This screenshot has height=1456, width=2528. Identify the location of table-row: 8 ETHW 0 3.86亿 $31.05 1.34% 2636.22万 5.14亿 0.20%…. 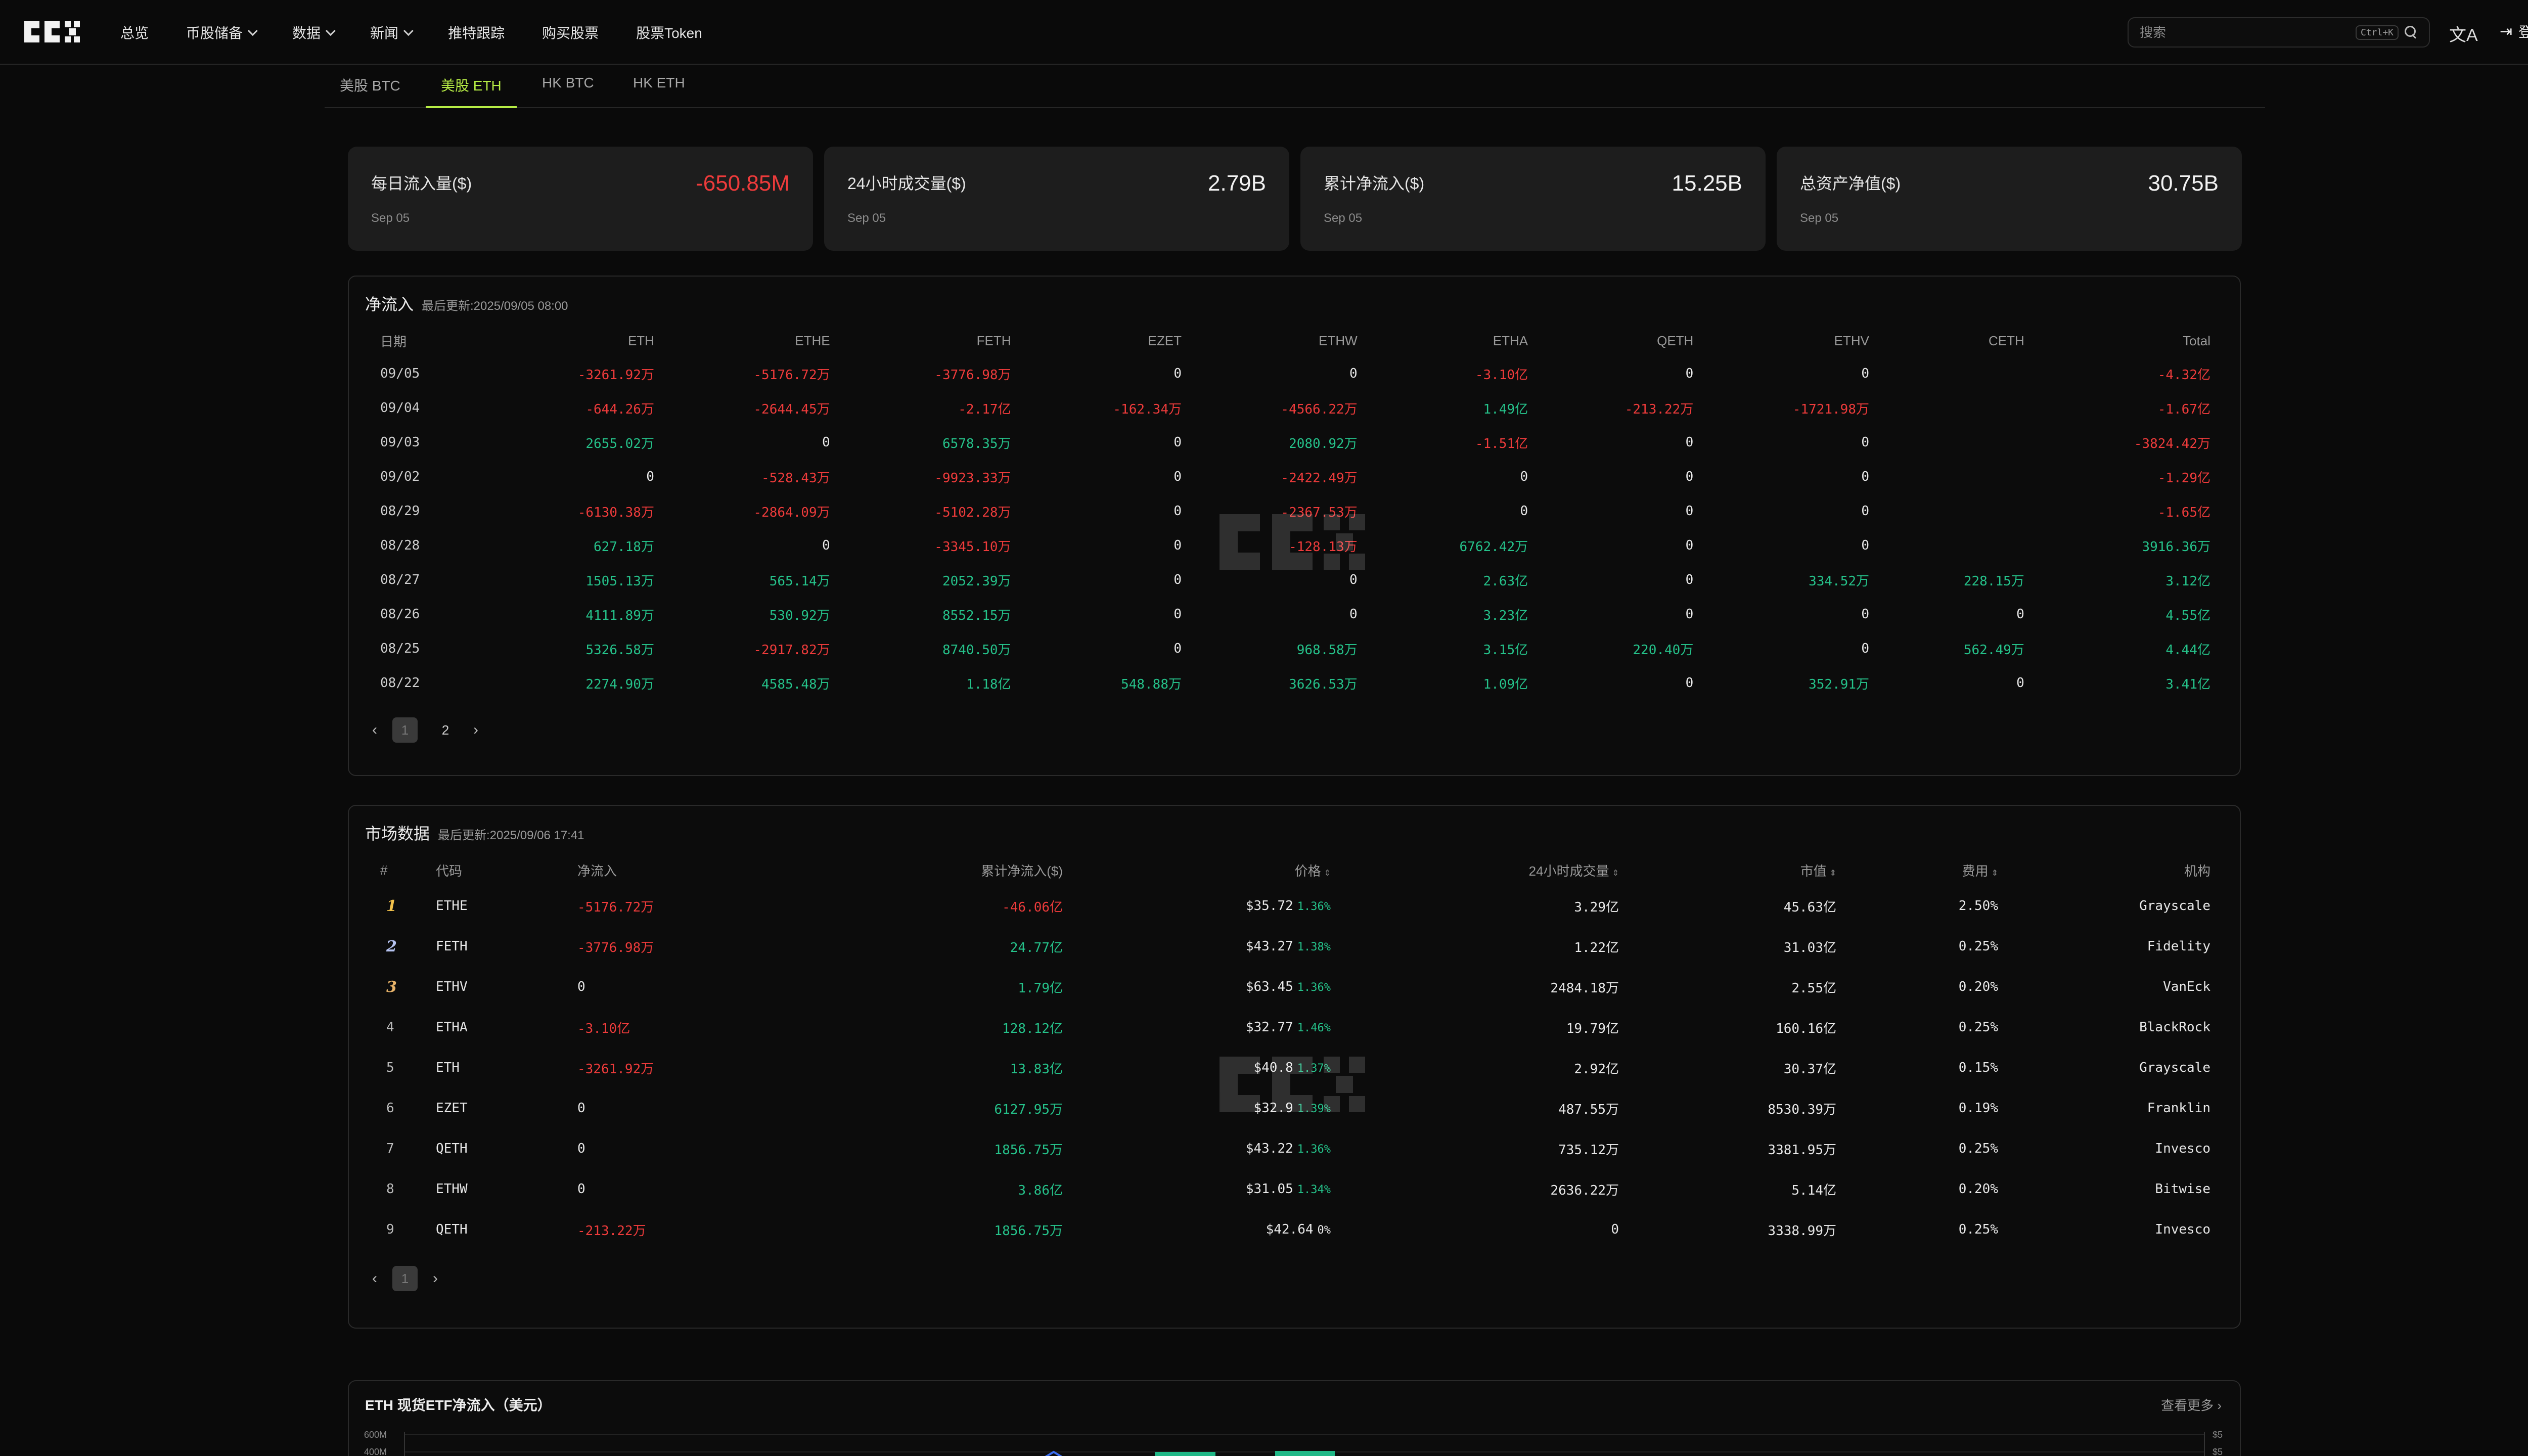
(1295, 1189).